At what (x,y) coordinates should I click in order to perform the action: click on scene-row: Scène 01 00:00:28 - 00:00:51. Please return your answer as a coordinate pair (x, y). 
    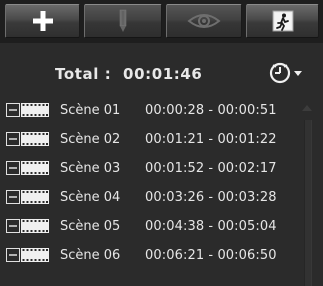
    Looking at the image, I should click on (150, 110).